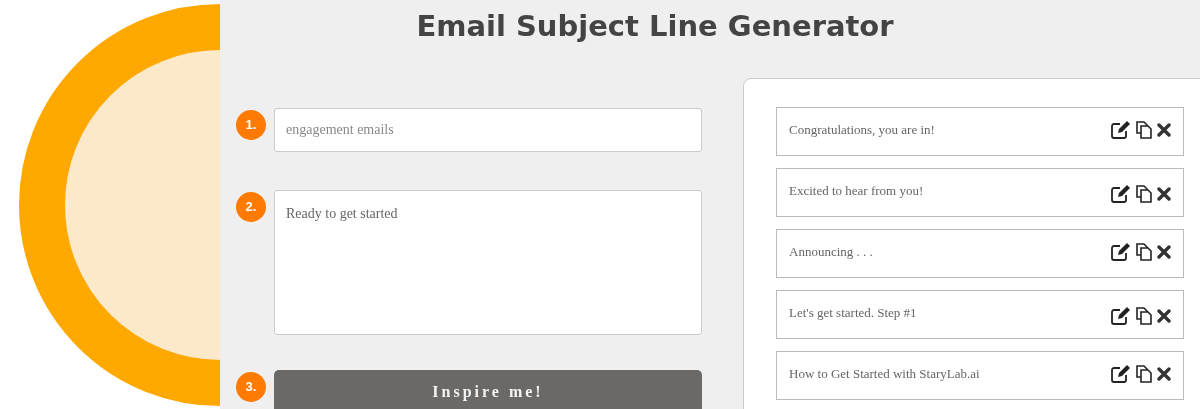 Image resolution: width=1200 pixels, height=409 pixels. I want to click on step-number: 3., so click(251, 387).